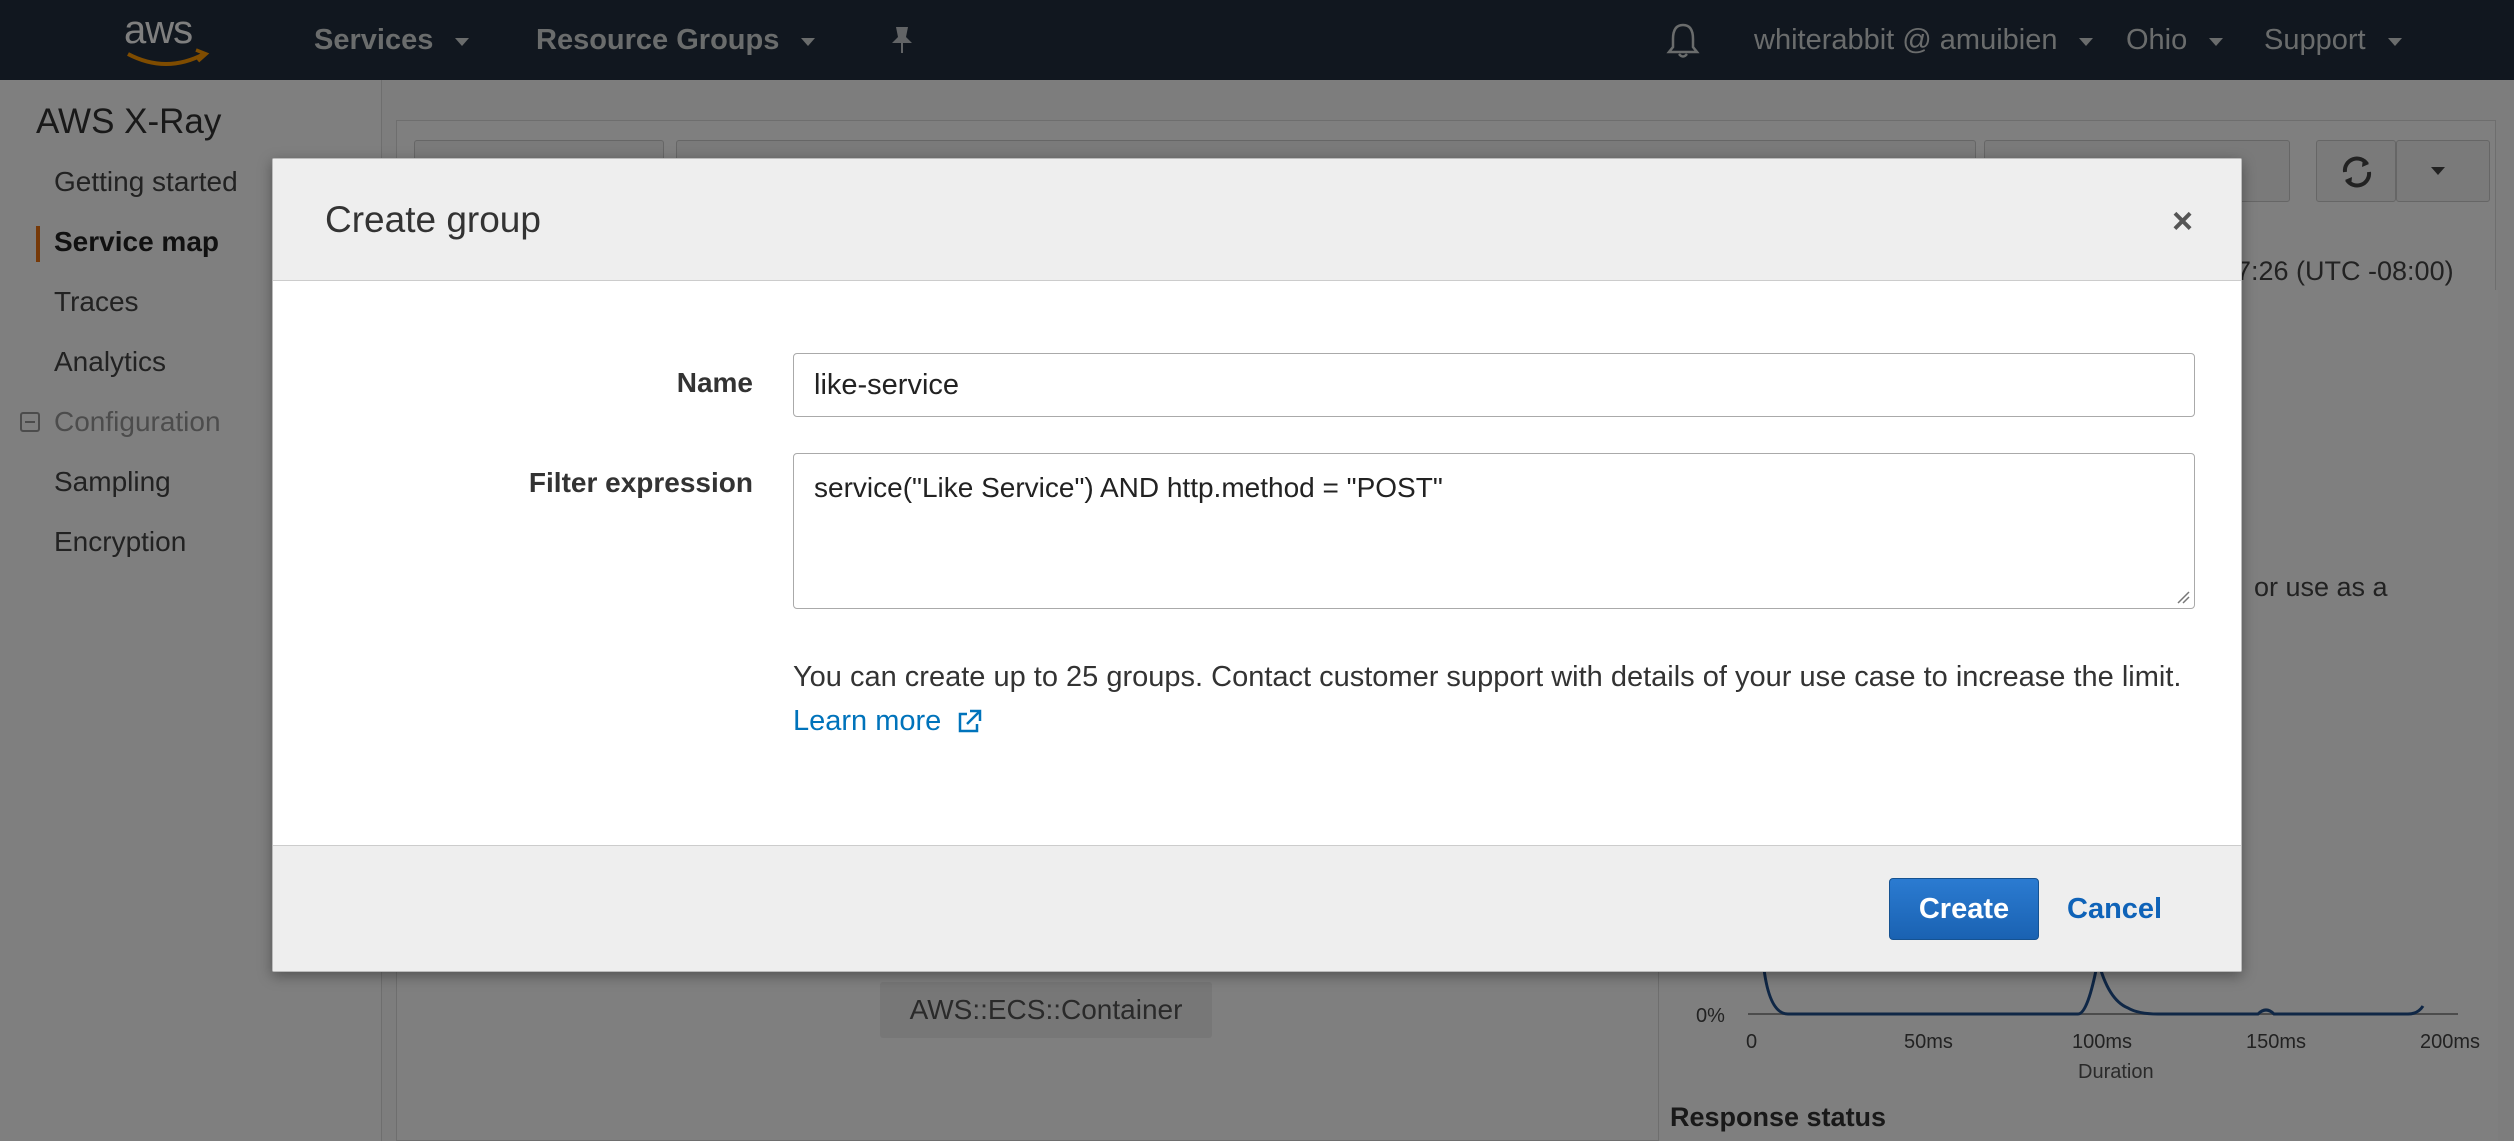  What do you see at coordinates (714, 382) in the screenshot?
I see `name-label: Name` at bounding box center [714, 382].